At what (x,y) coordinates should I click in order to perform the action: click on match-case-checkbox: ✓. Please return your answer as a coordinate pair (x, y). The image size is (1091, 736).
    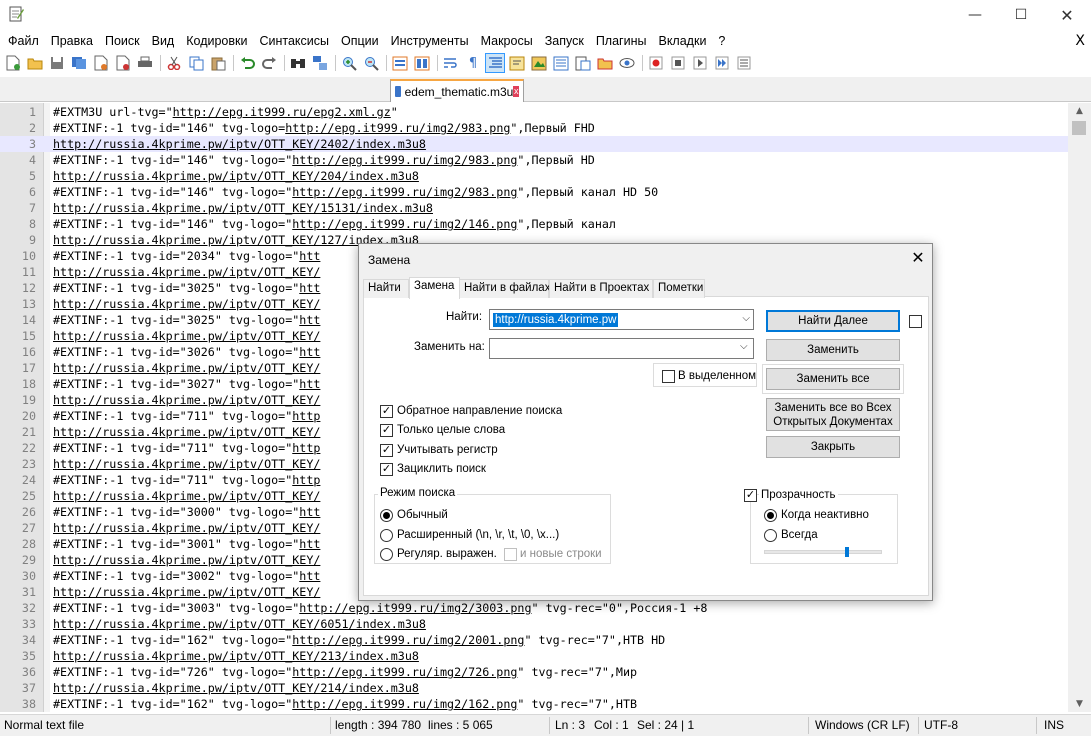
    Looking at the image, I should click on (386, 450).